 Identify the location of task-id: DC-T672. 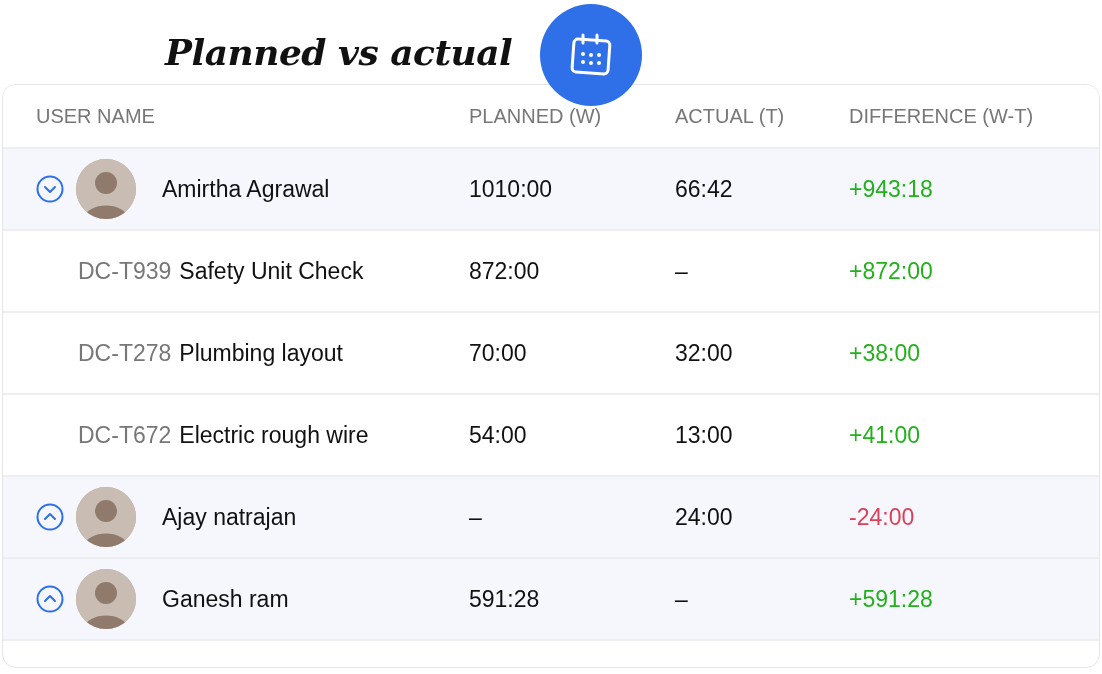
(125, 435).